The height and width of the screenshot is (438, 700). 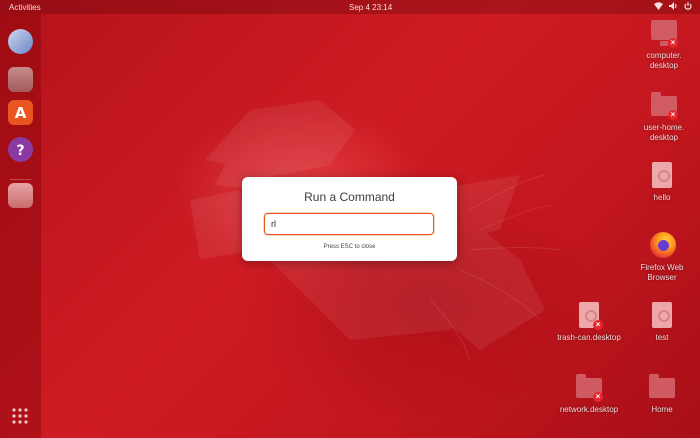 I want to click on dialog-hint: Press ESC to close, so click(x=349, y=247).